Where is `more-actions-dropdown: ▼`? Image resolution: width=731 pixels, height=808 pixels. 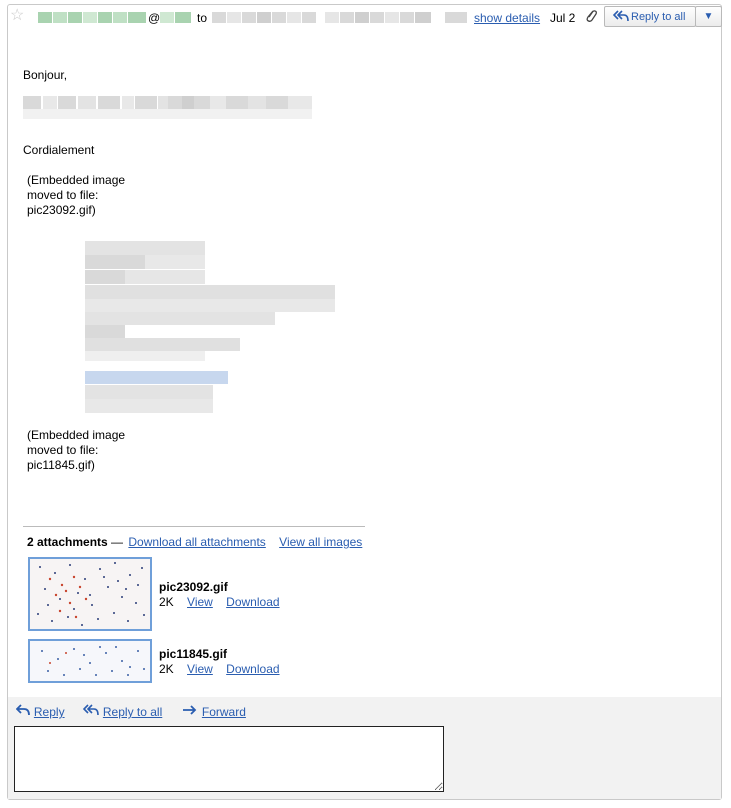 more-actions-dropdown: ▼ is located at coordinates (708, 16).